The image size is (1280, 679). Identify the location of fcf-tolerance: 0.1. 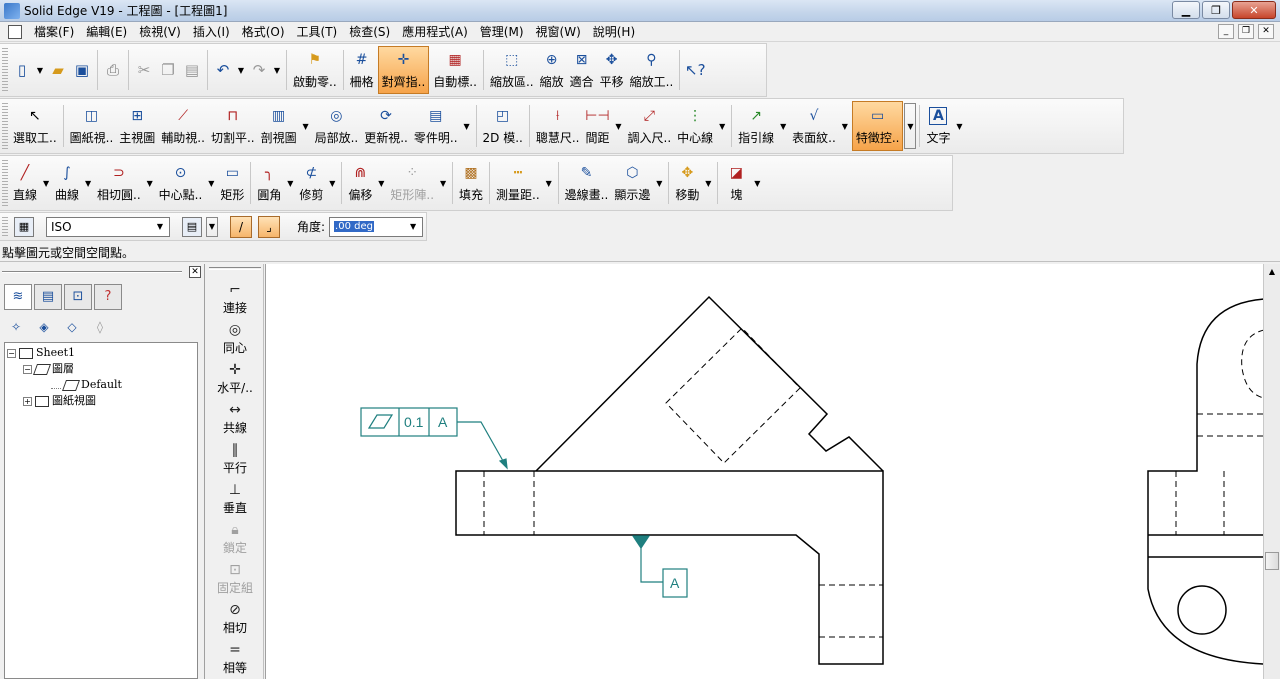
(414, 422).